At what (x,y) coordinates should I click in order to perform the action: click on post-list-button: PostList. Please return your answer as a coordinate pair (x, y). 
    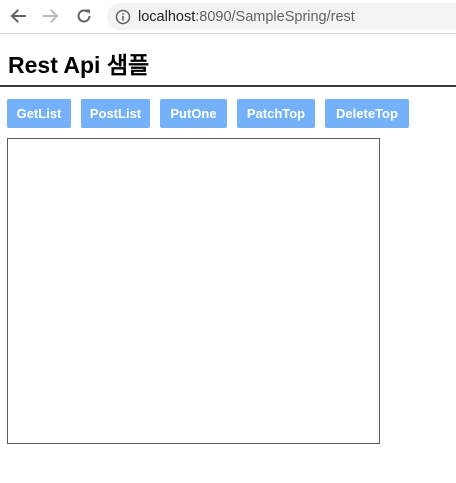
    Looking at the image, I should click on (115, 113).